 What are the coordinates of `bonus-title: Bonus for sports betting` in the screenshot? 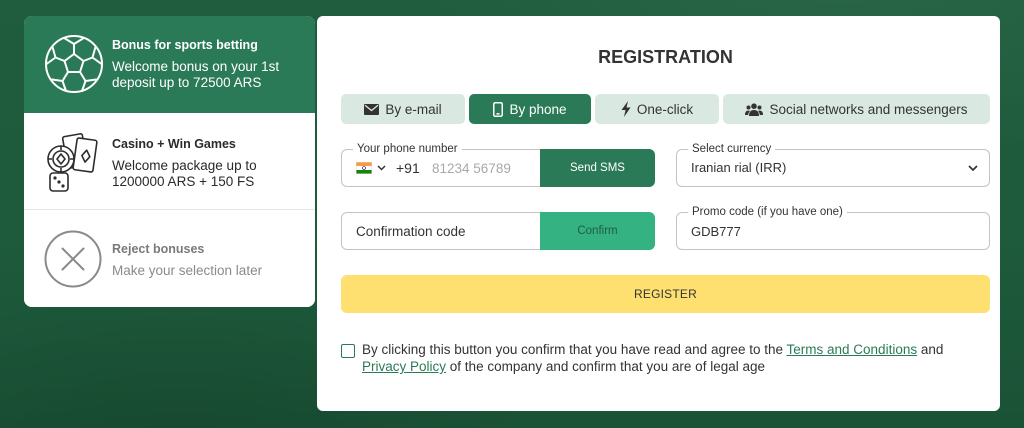 It's located at (185, 45).